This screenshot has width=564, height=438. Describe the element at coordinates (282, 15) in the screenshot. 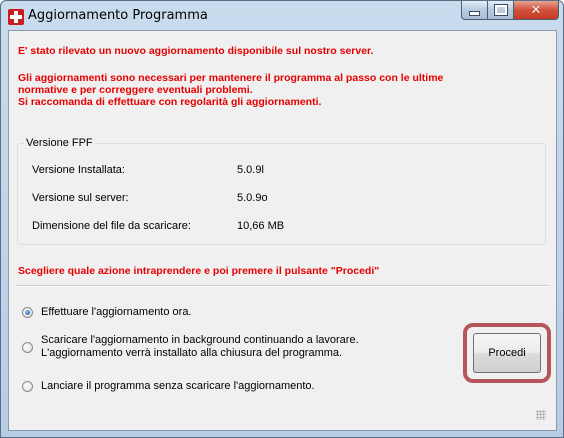

I see `title-bar: Aggiornamento Programma ✕` at that location.